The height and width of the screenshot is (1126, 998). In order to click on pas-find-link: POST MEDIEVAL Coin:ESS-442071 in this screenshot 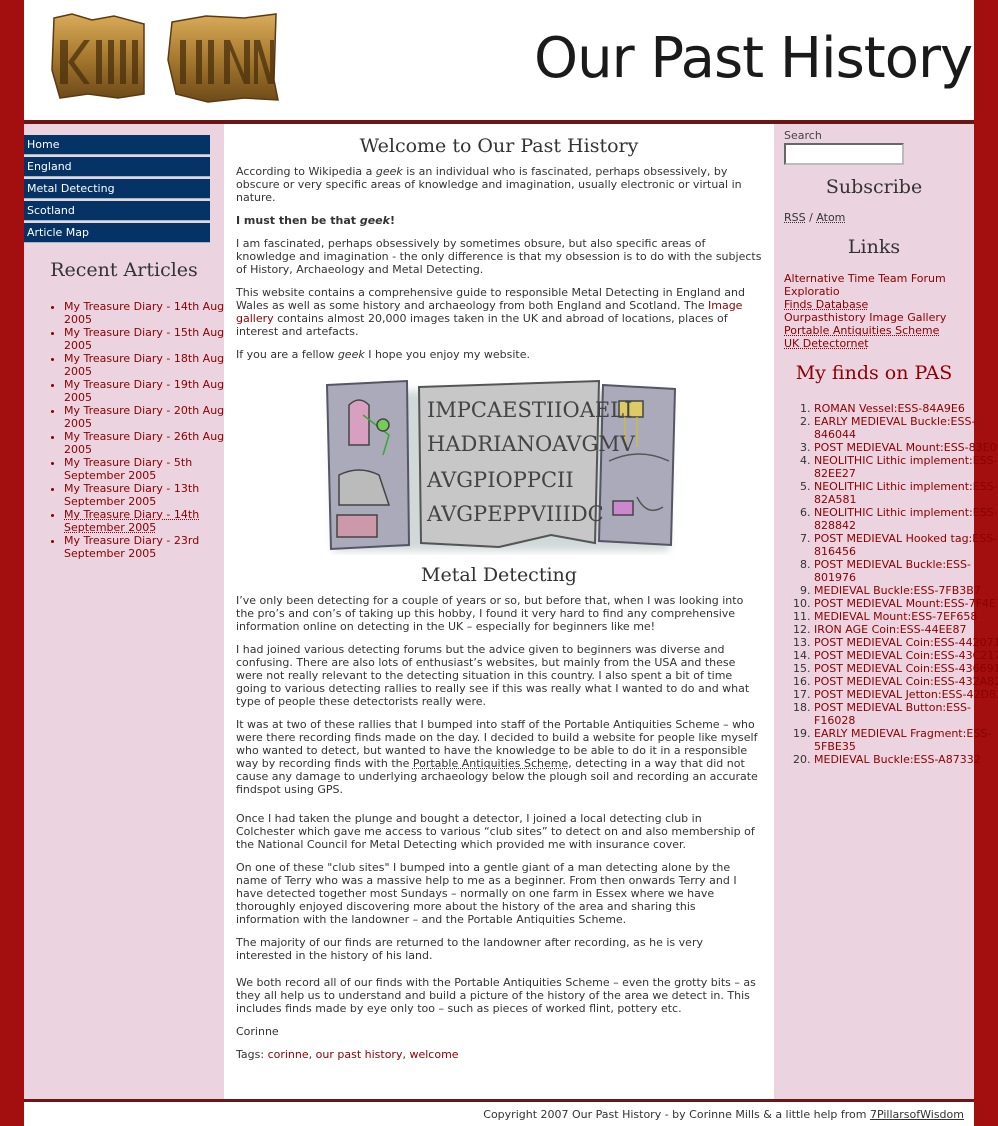, I will do `click(906, 642)`.